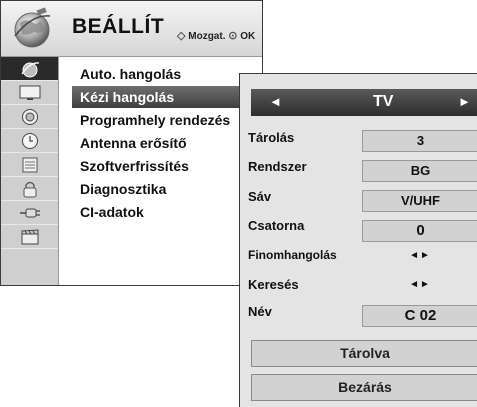  Describe the element at coordinates (171, 143) in the screenshot. I see `menu-item-antenna-booster: Antenna erősítő` at that location.